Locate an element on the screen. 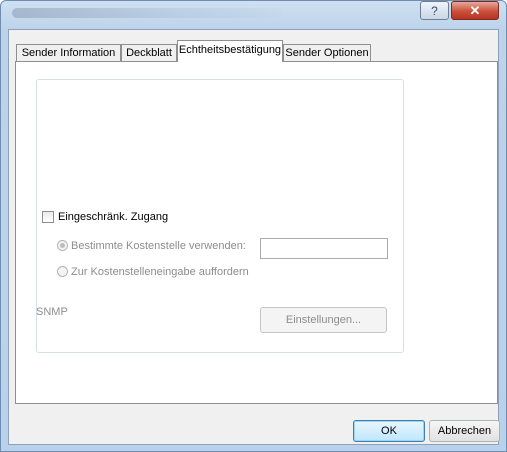 Image resolution: width=507 pixels, height=452 pixels. prompt-cost-center-radio is located at coordinates (62, 271).